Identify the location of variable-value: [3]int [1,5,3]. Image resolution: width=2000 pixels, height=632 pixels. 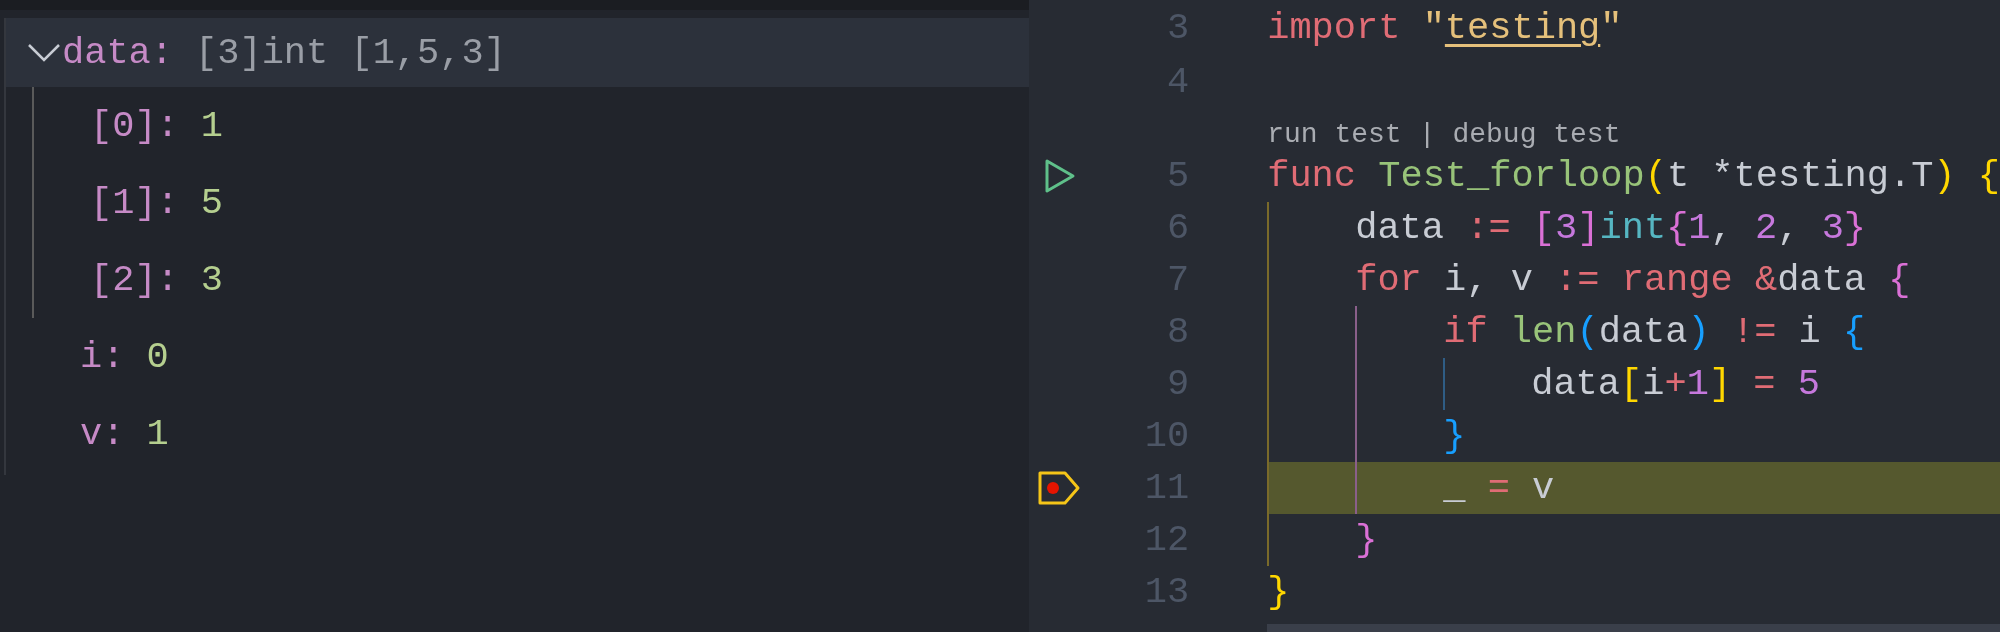
(350, 52).